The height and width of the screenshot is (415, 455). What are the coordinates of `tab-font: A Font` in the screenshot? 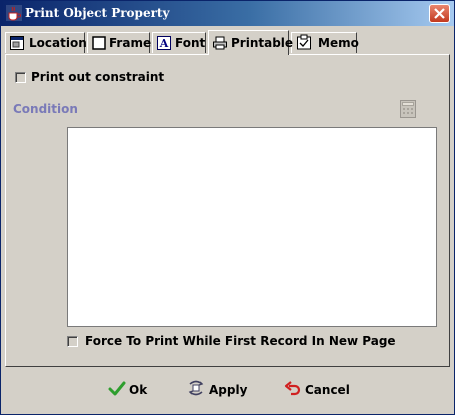 It's located at (179, 42).